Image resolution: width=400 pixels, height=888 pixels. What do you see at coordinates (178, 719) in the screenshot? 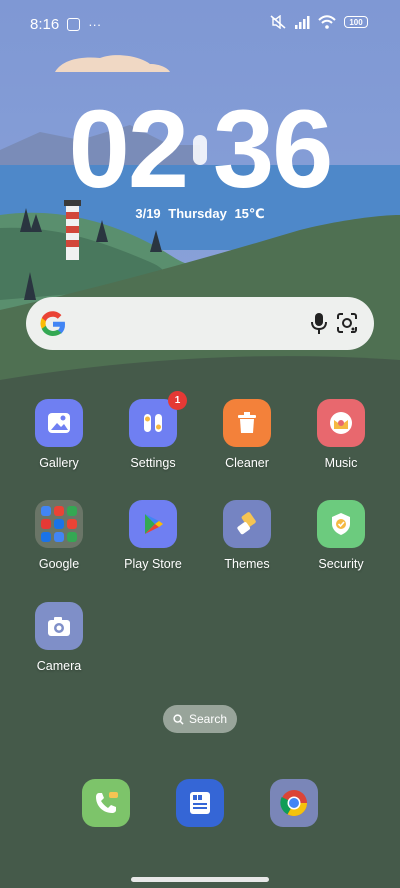
I see `search-icon` at bounding box center [178, 719].